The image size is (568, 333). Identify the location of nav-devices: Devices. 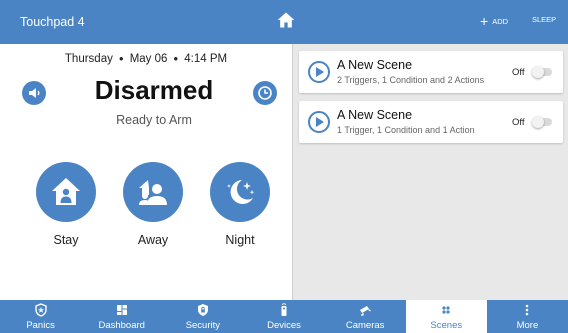
(283, 316).